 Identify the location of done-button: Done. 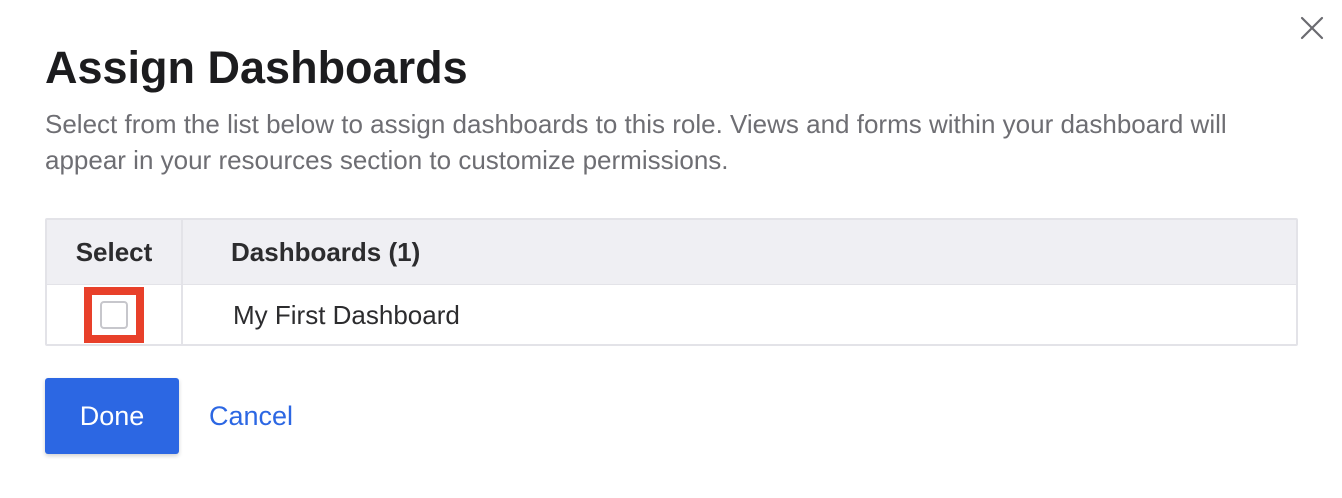
(112, 416).